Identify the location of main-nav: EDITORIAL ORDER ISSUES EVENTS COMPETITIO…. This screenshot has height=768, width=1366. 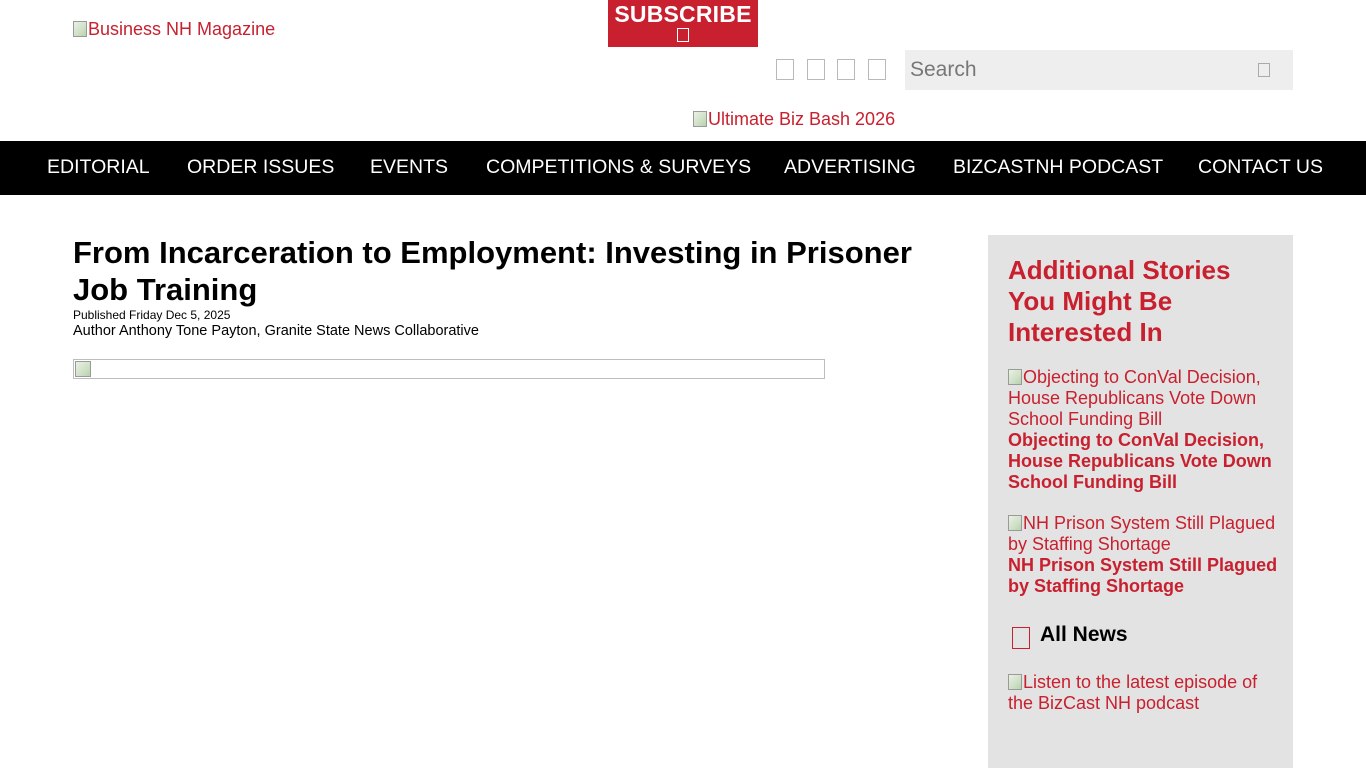
(683, 168).